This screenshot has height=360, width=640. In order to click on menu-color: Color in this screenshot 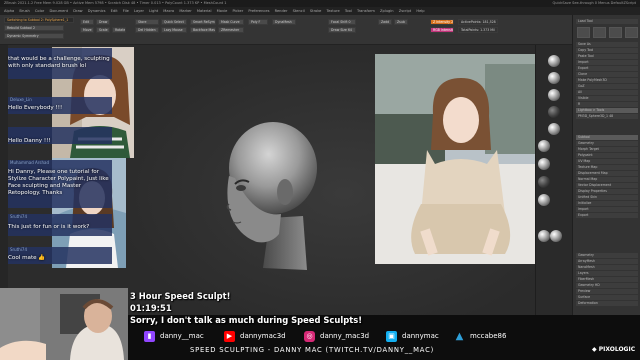, I will do `click(39, 11)`.